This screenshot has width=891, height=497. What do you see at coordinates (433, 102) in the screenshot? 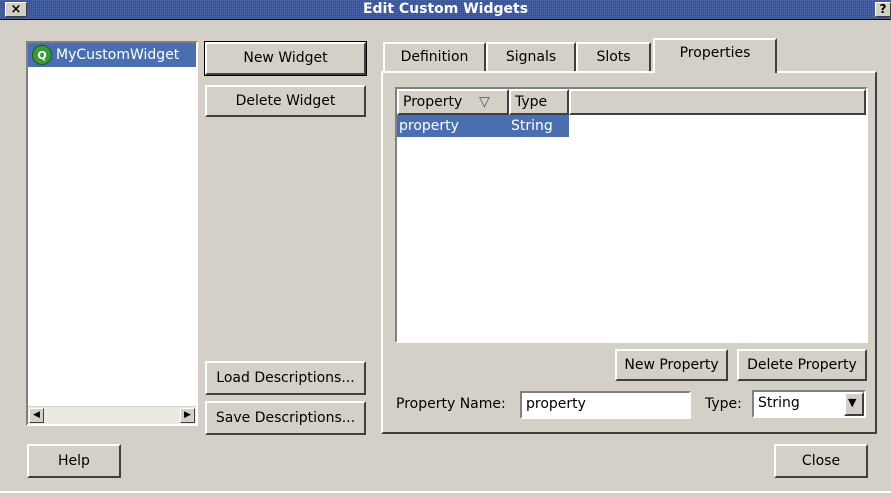
I see `column-header-label: Property` at bounding box center [433, 102].